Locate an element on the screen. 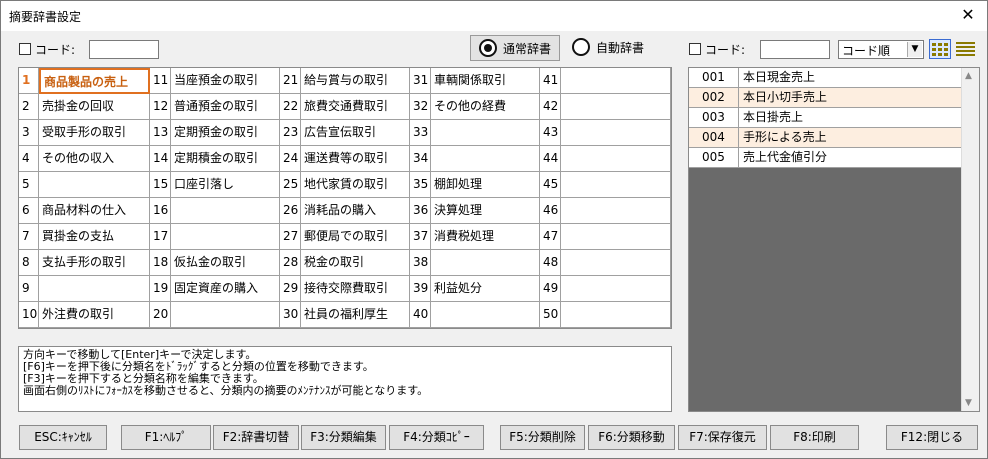 The width and height of the screenshot is (988, 459). category-cell-4: その他の収入 is located at coordinates (94, 159).